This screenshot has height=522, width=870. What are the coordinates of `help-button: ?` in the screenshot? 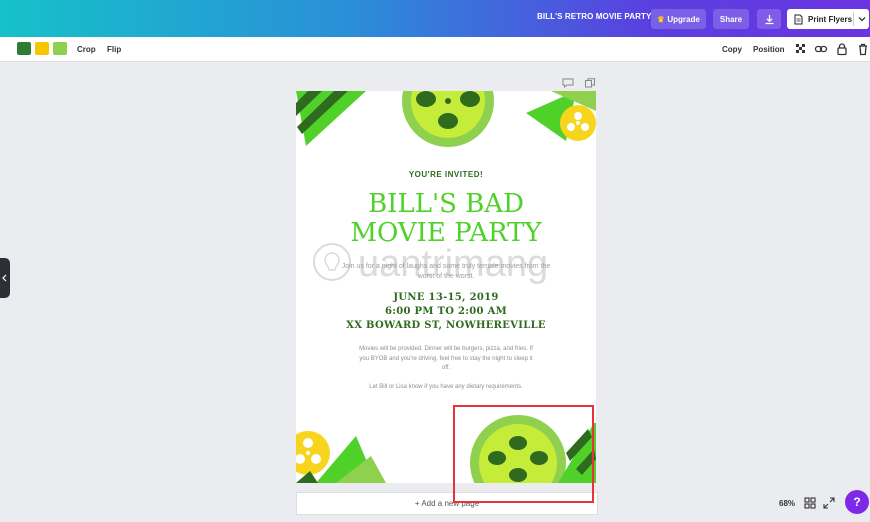 It's located at (857, 502).